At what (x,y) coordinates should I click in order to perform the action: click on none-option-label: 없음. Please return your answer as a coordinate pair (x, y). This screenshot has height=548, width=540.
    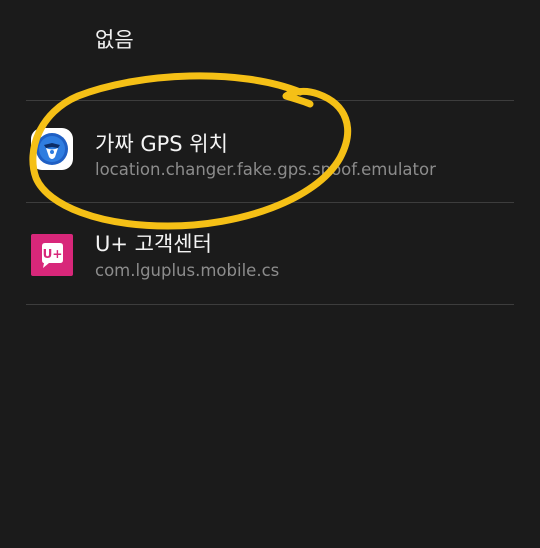
    Looking at the image, I should click on (114, 40).